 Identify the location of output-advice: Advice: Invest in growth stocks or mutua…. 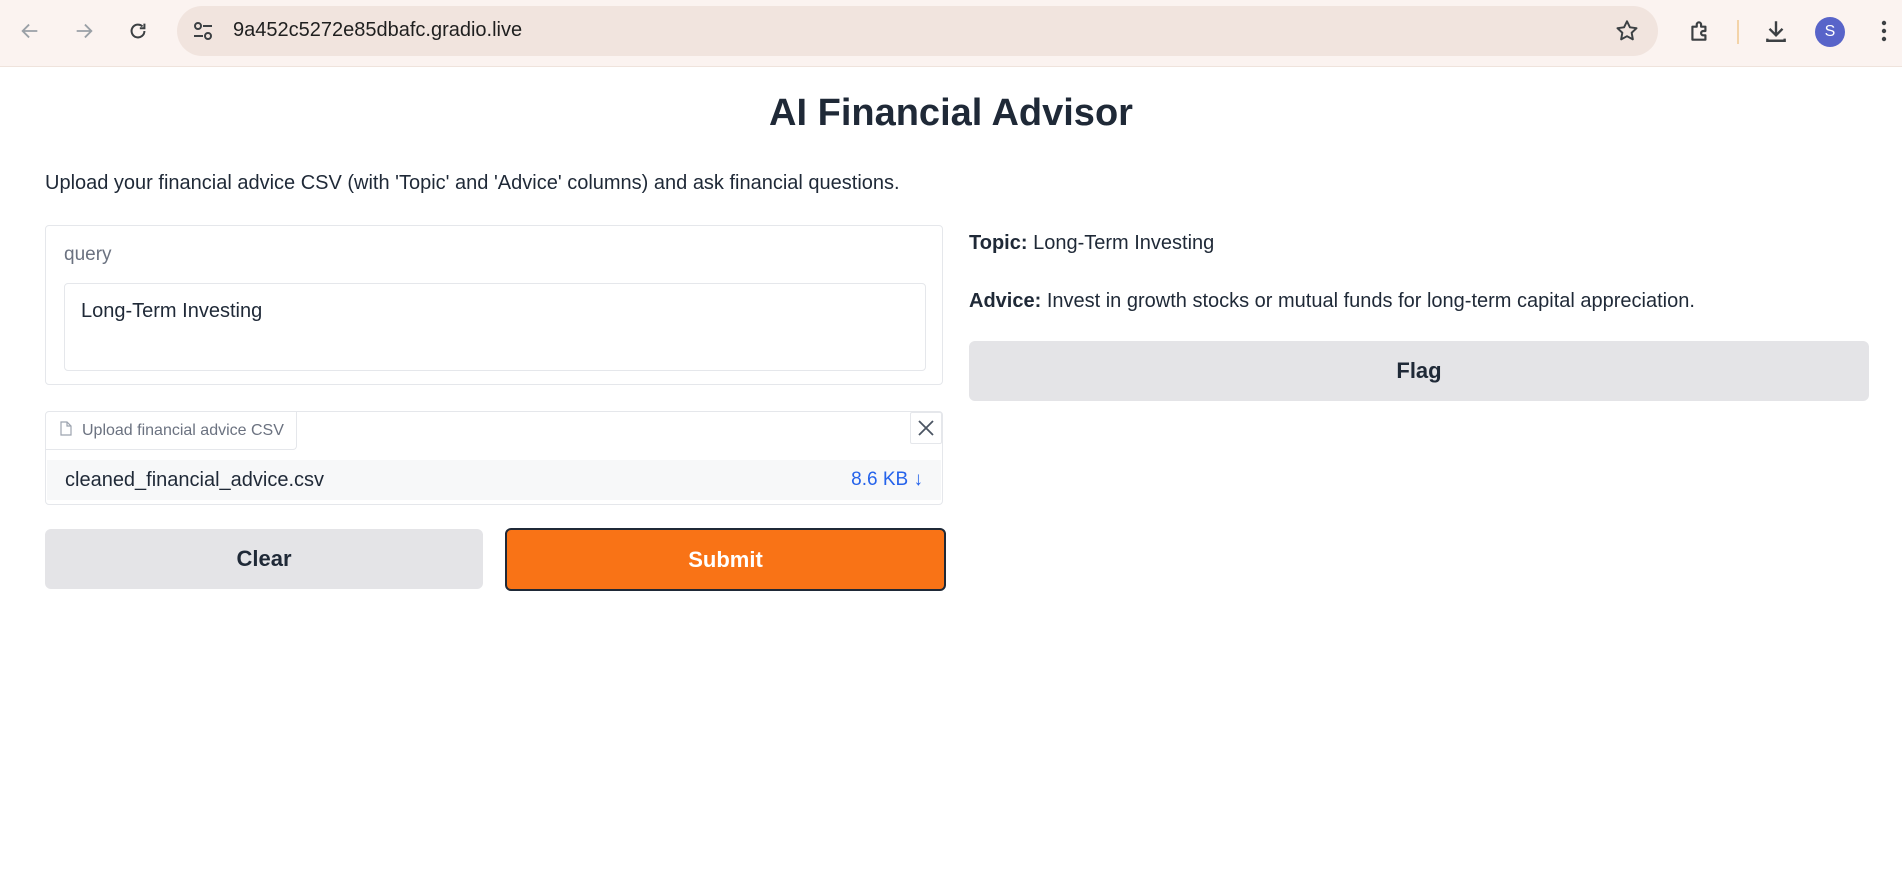
(1332, 301).